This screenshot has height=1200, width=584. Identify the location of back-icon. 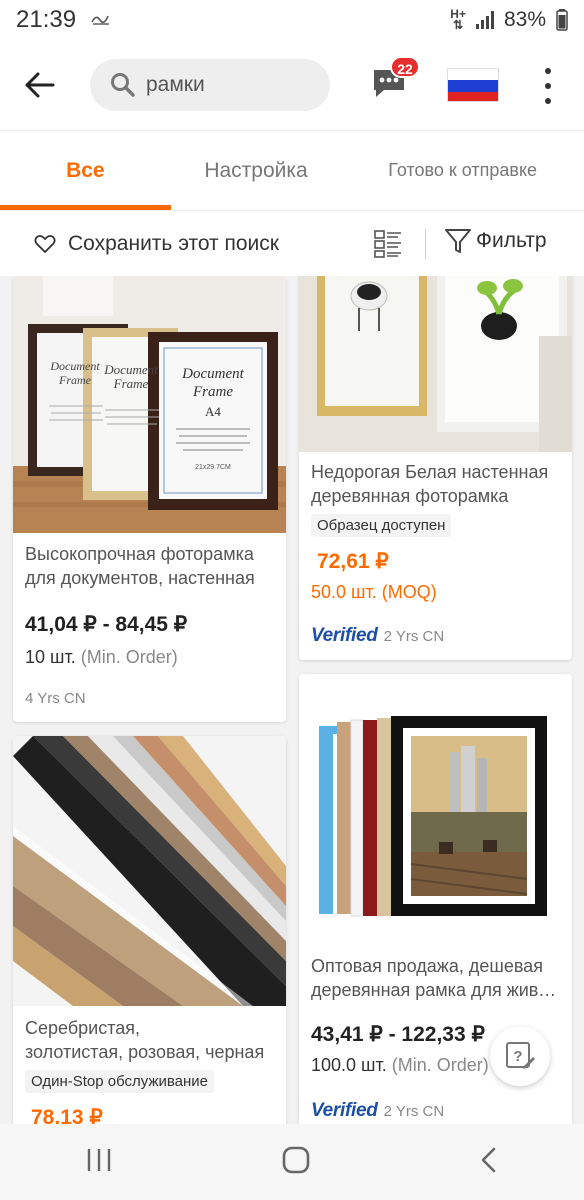
(489, 1162).